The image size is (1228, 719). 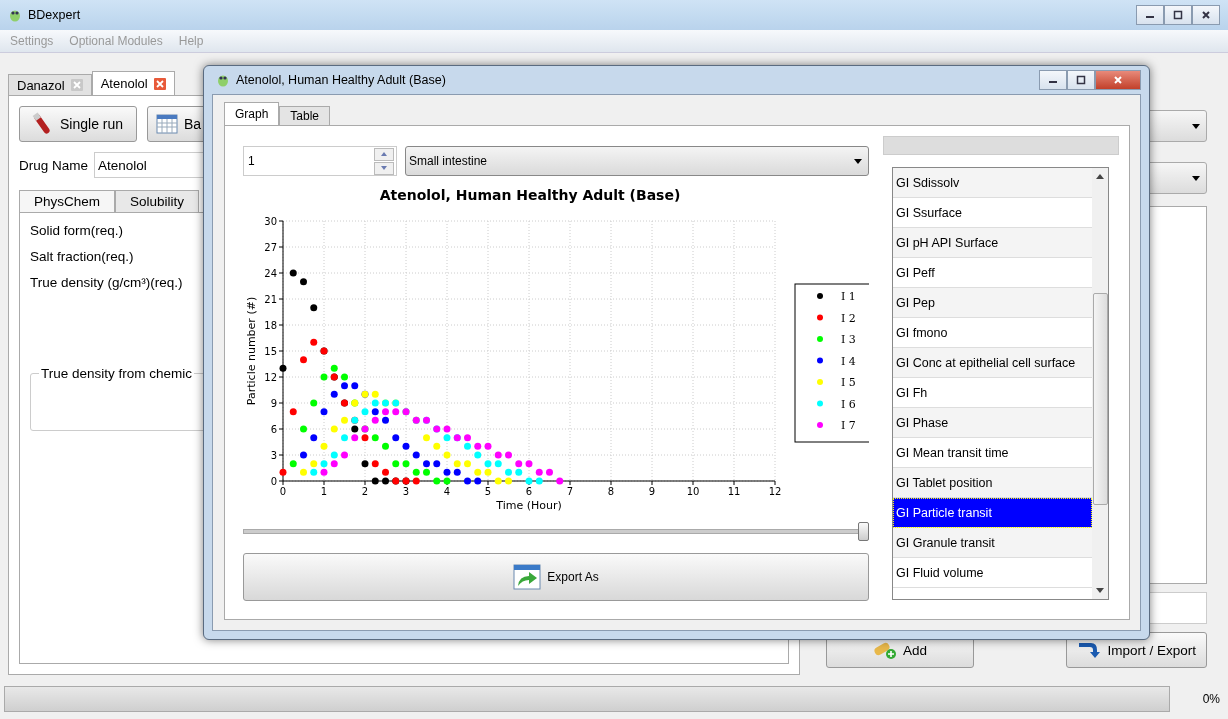 I want to click on slider, so click(x=556, y=531).